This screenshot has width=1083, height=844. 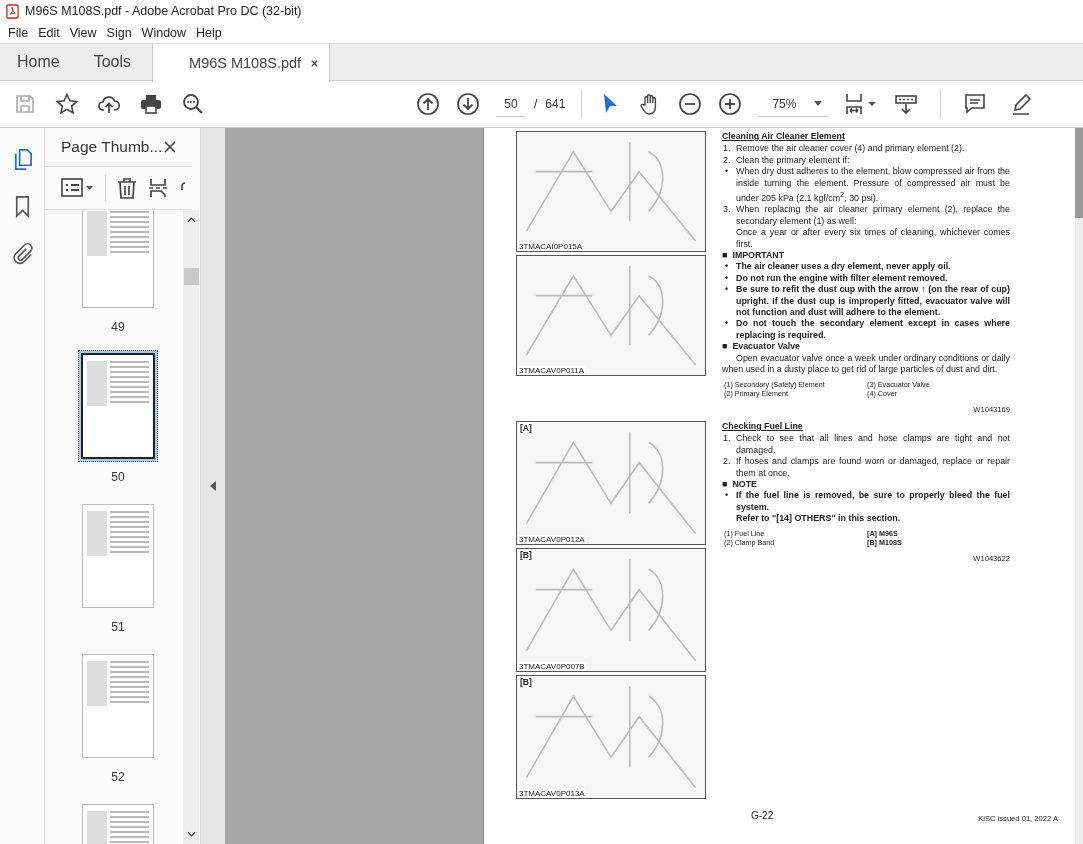 What do you see at coordinates (191, 220) in the screenshot?
I see `scroll-up-icon` at bounding box center [191, 220].